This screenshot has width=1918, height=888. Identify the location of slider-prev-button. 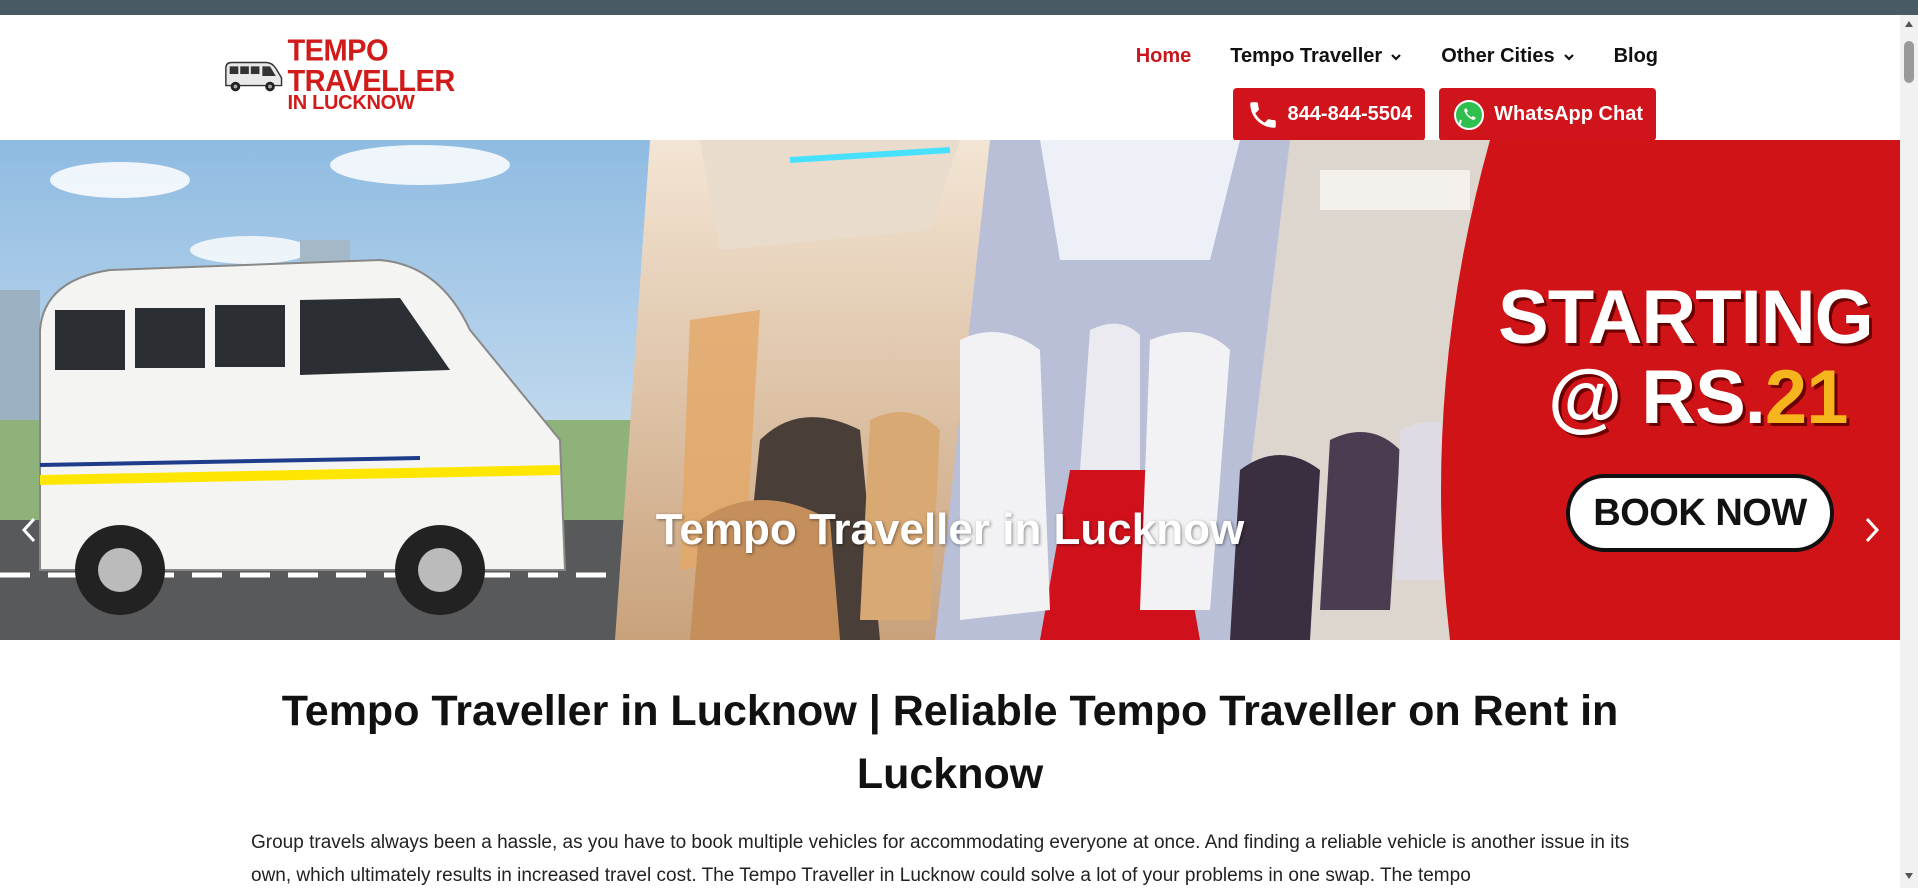
(29, 530).